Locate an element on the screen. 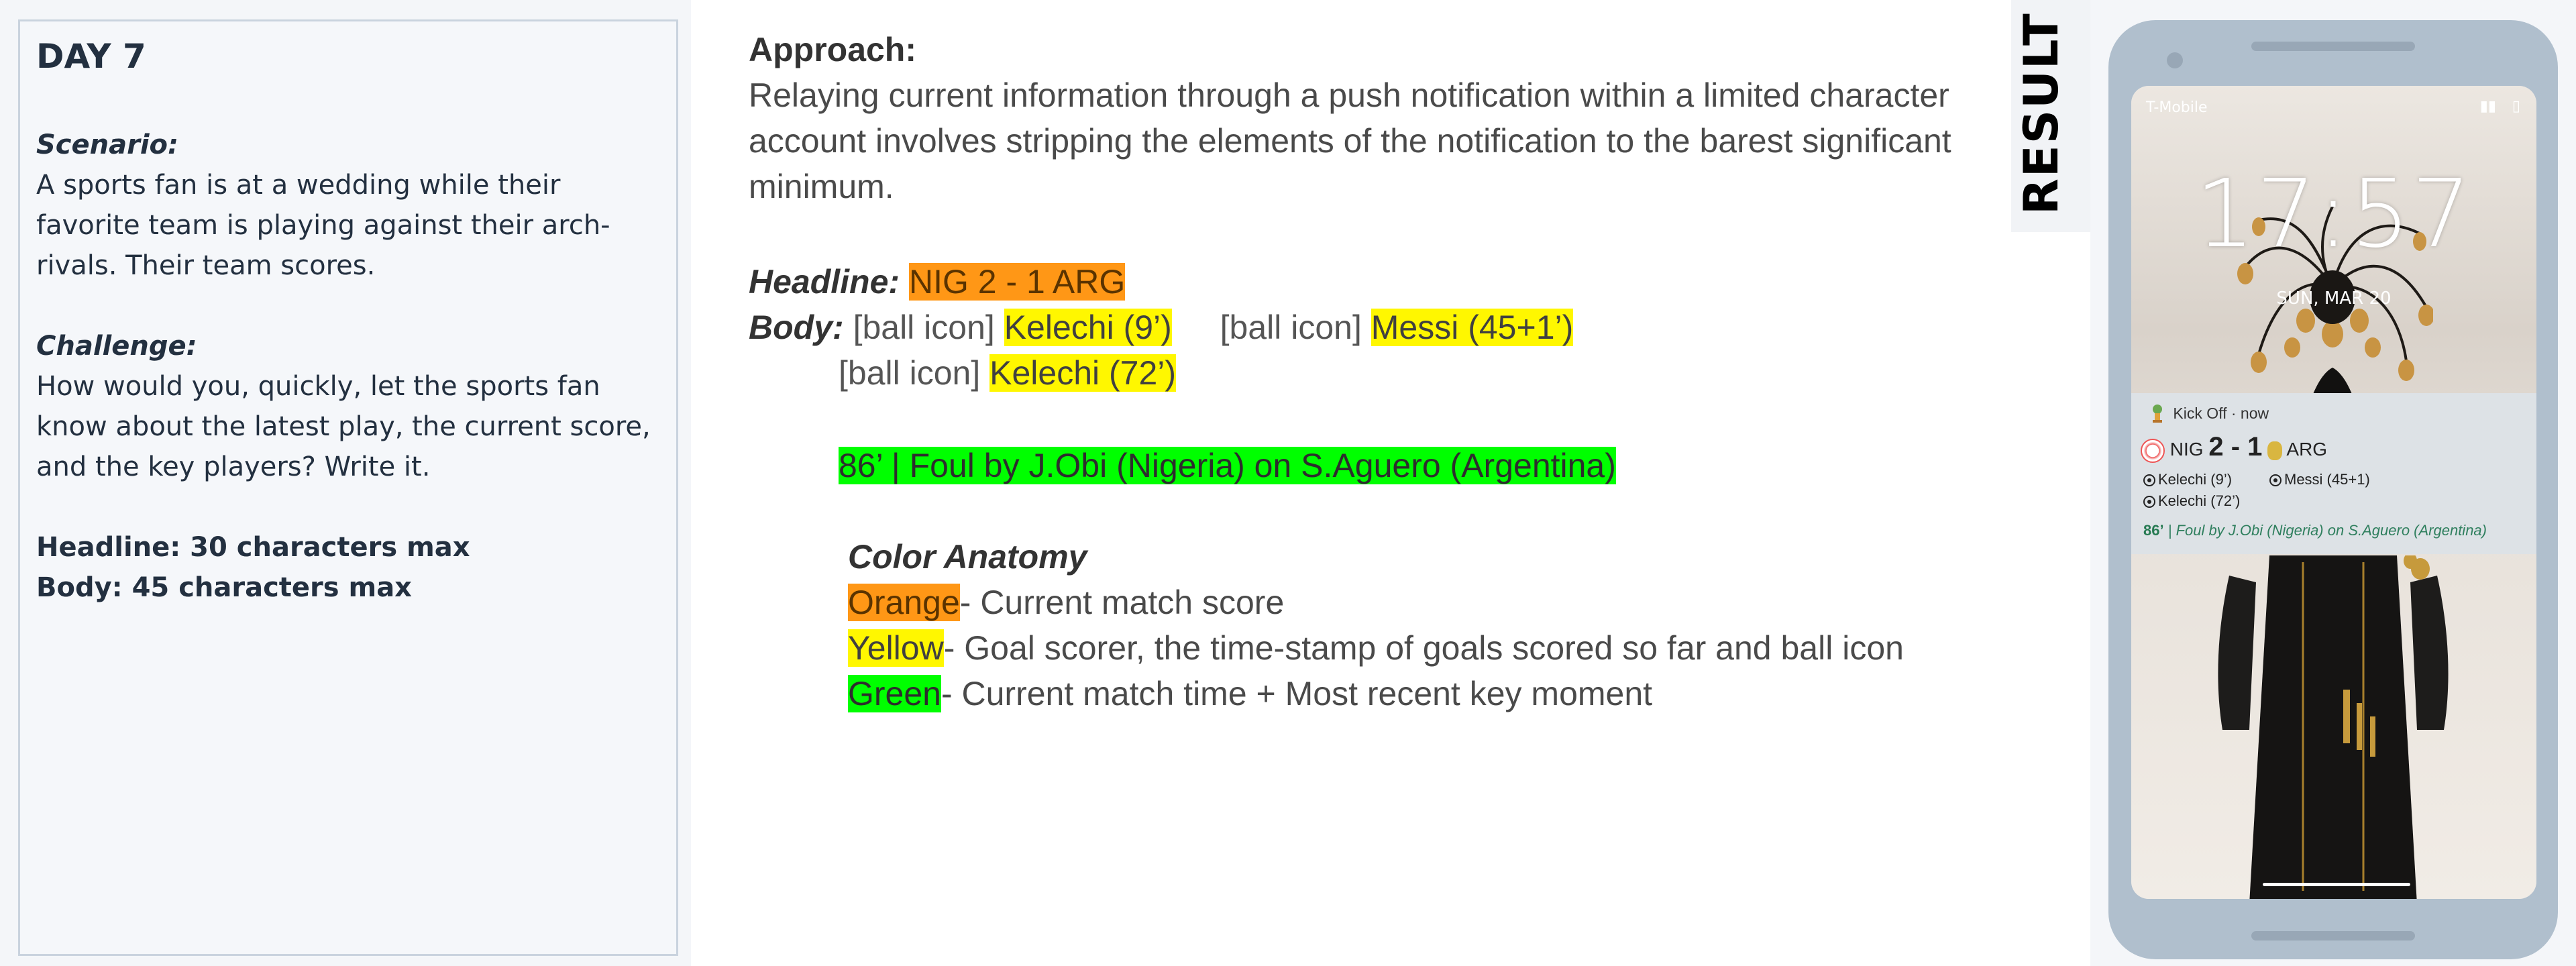  notification-goal-3: Kelechi (72’) is located at coordinates (2191, 501).